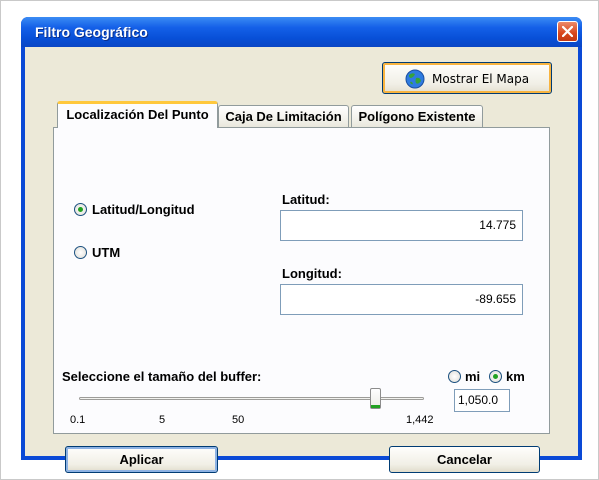 The image size is (599, 480). I want to click on show-map-button: Mostrar El Mapa, so click(467, 78).